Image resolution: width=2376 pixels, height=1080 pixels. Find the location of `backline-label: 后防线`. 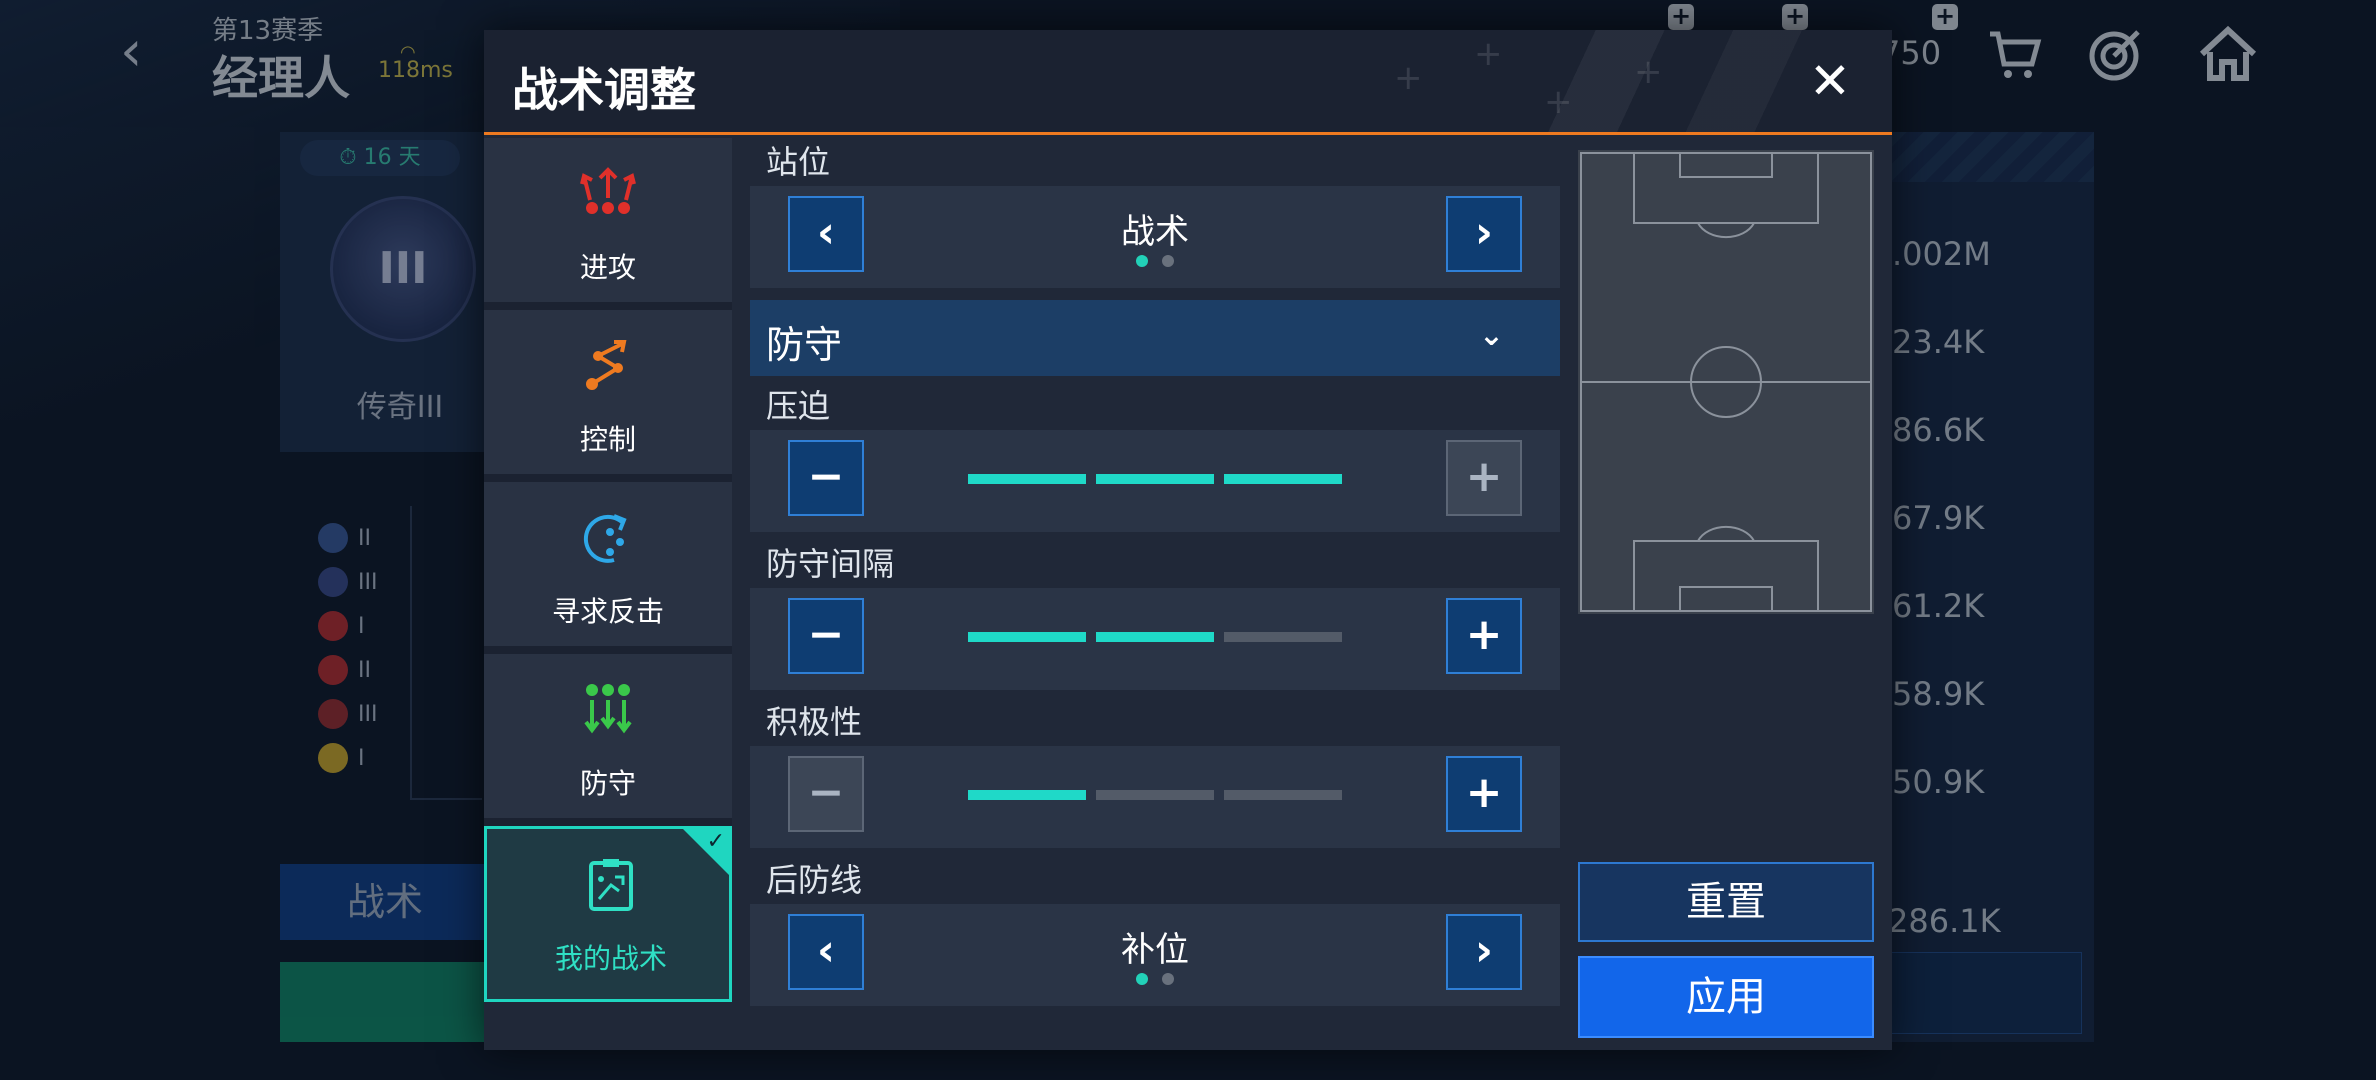

backline-label: 后防线 is located at coordinates (814, 880).